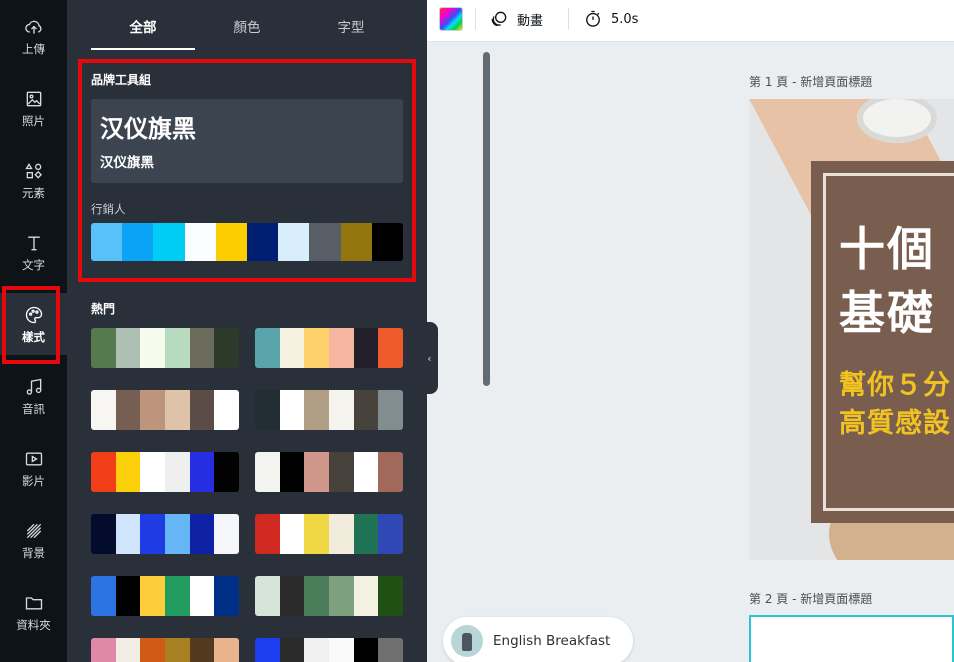  I want to click on rail-item-folders: 資料夾, so click(33, 612).